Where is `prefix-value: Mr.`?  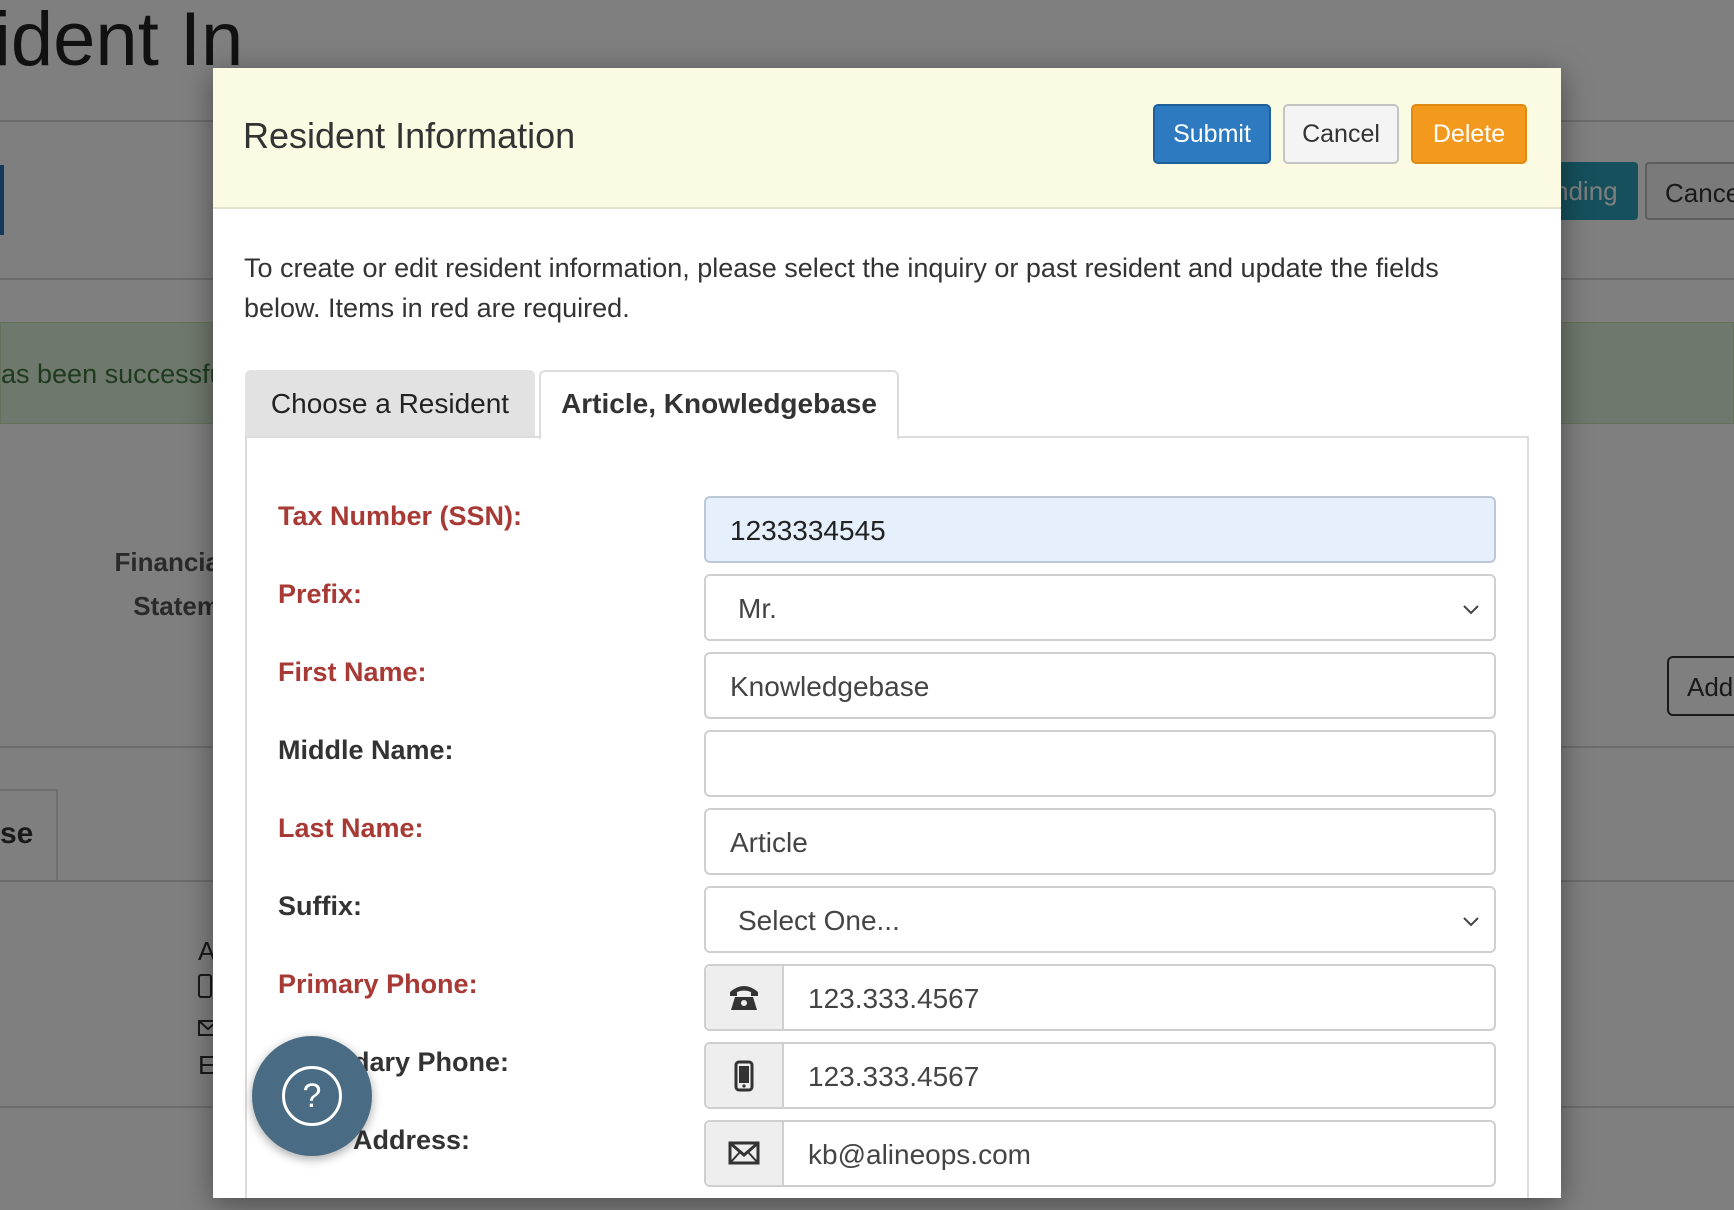
prefix-value: Mr. is located at coordinates (757, 608).